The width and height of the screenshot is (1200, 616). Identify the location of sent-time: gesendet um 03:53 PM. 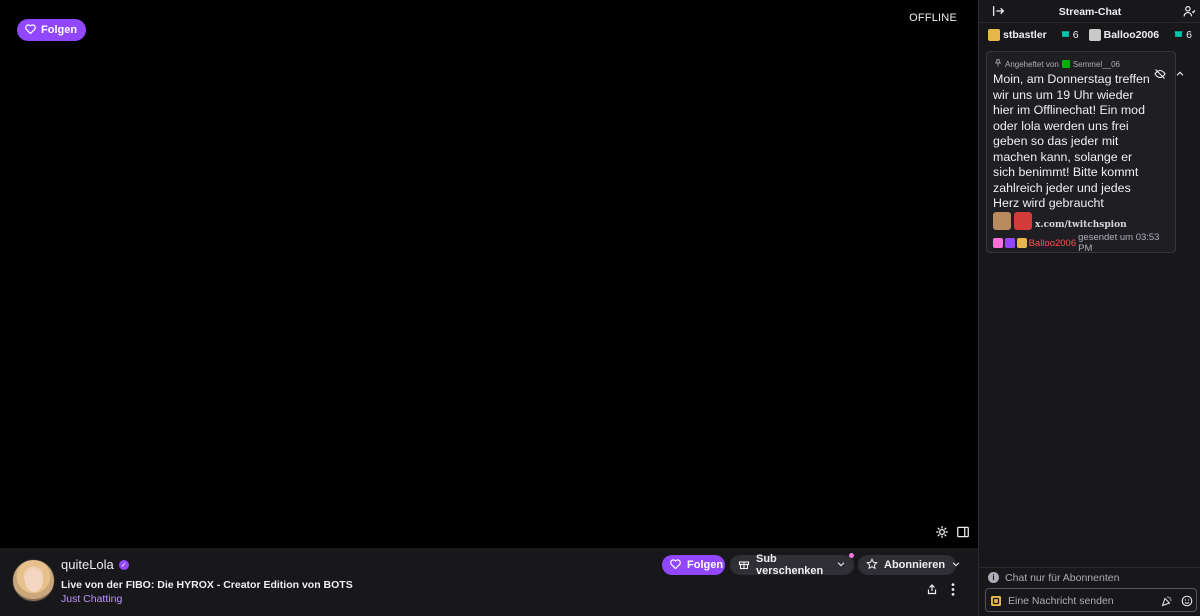
(1119, 243).